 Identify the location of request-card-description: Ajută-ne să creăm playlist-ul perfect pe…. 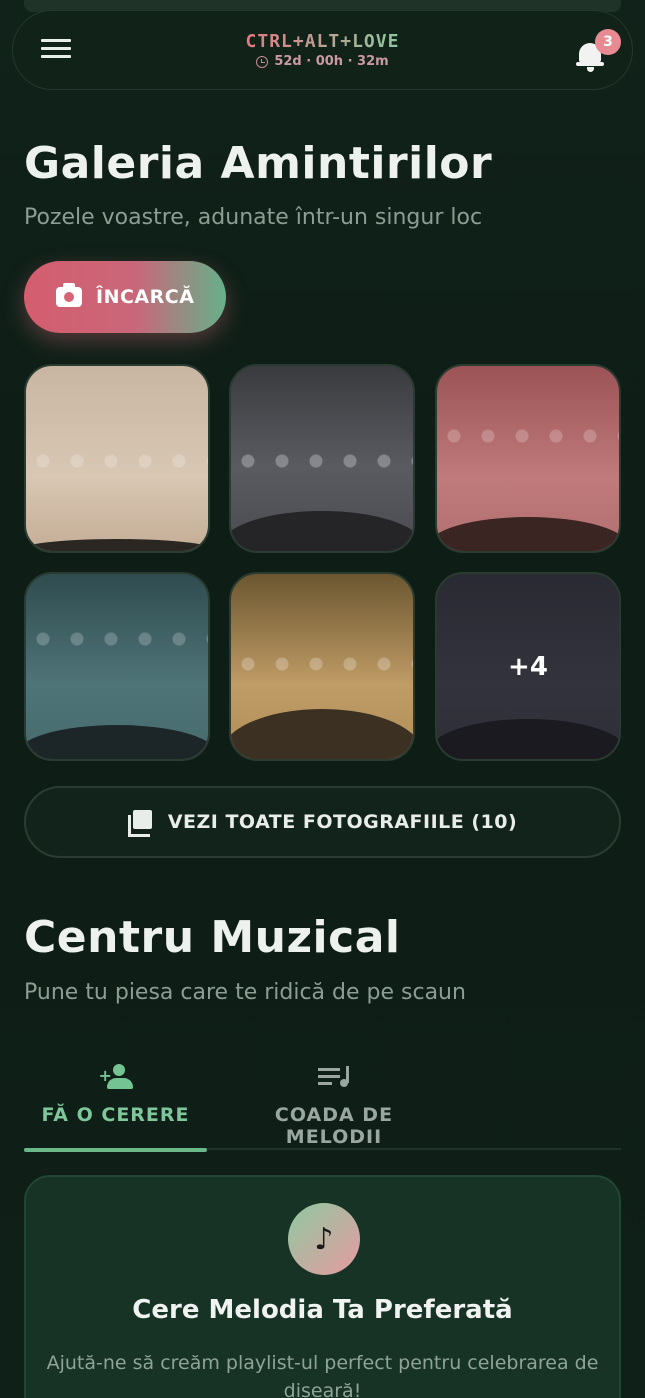
(322, 1375).